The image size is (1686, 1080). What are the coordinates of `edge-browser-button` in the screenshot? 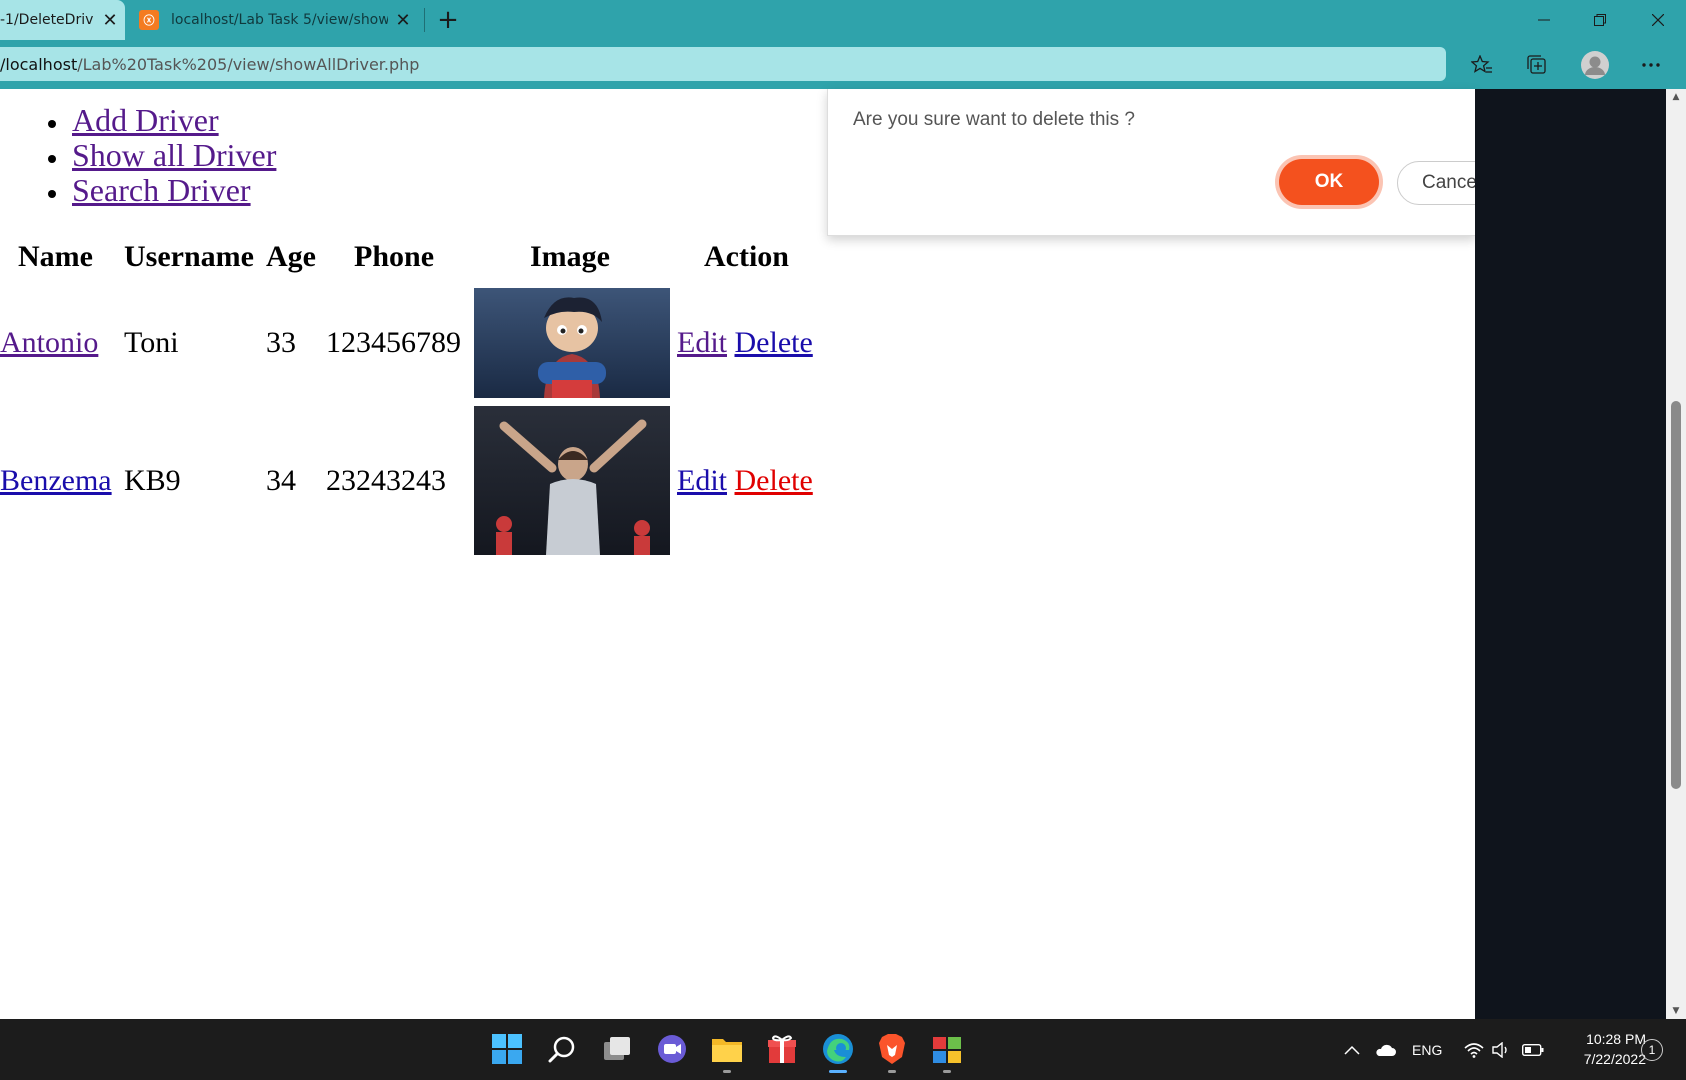 It's located at (838, 1052).